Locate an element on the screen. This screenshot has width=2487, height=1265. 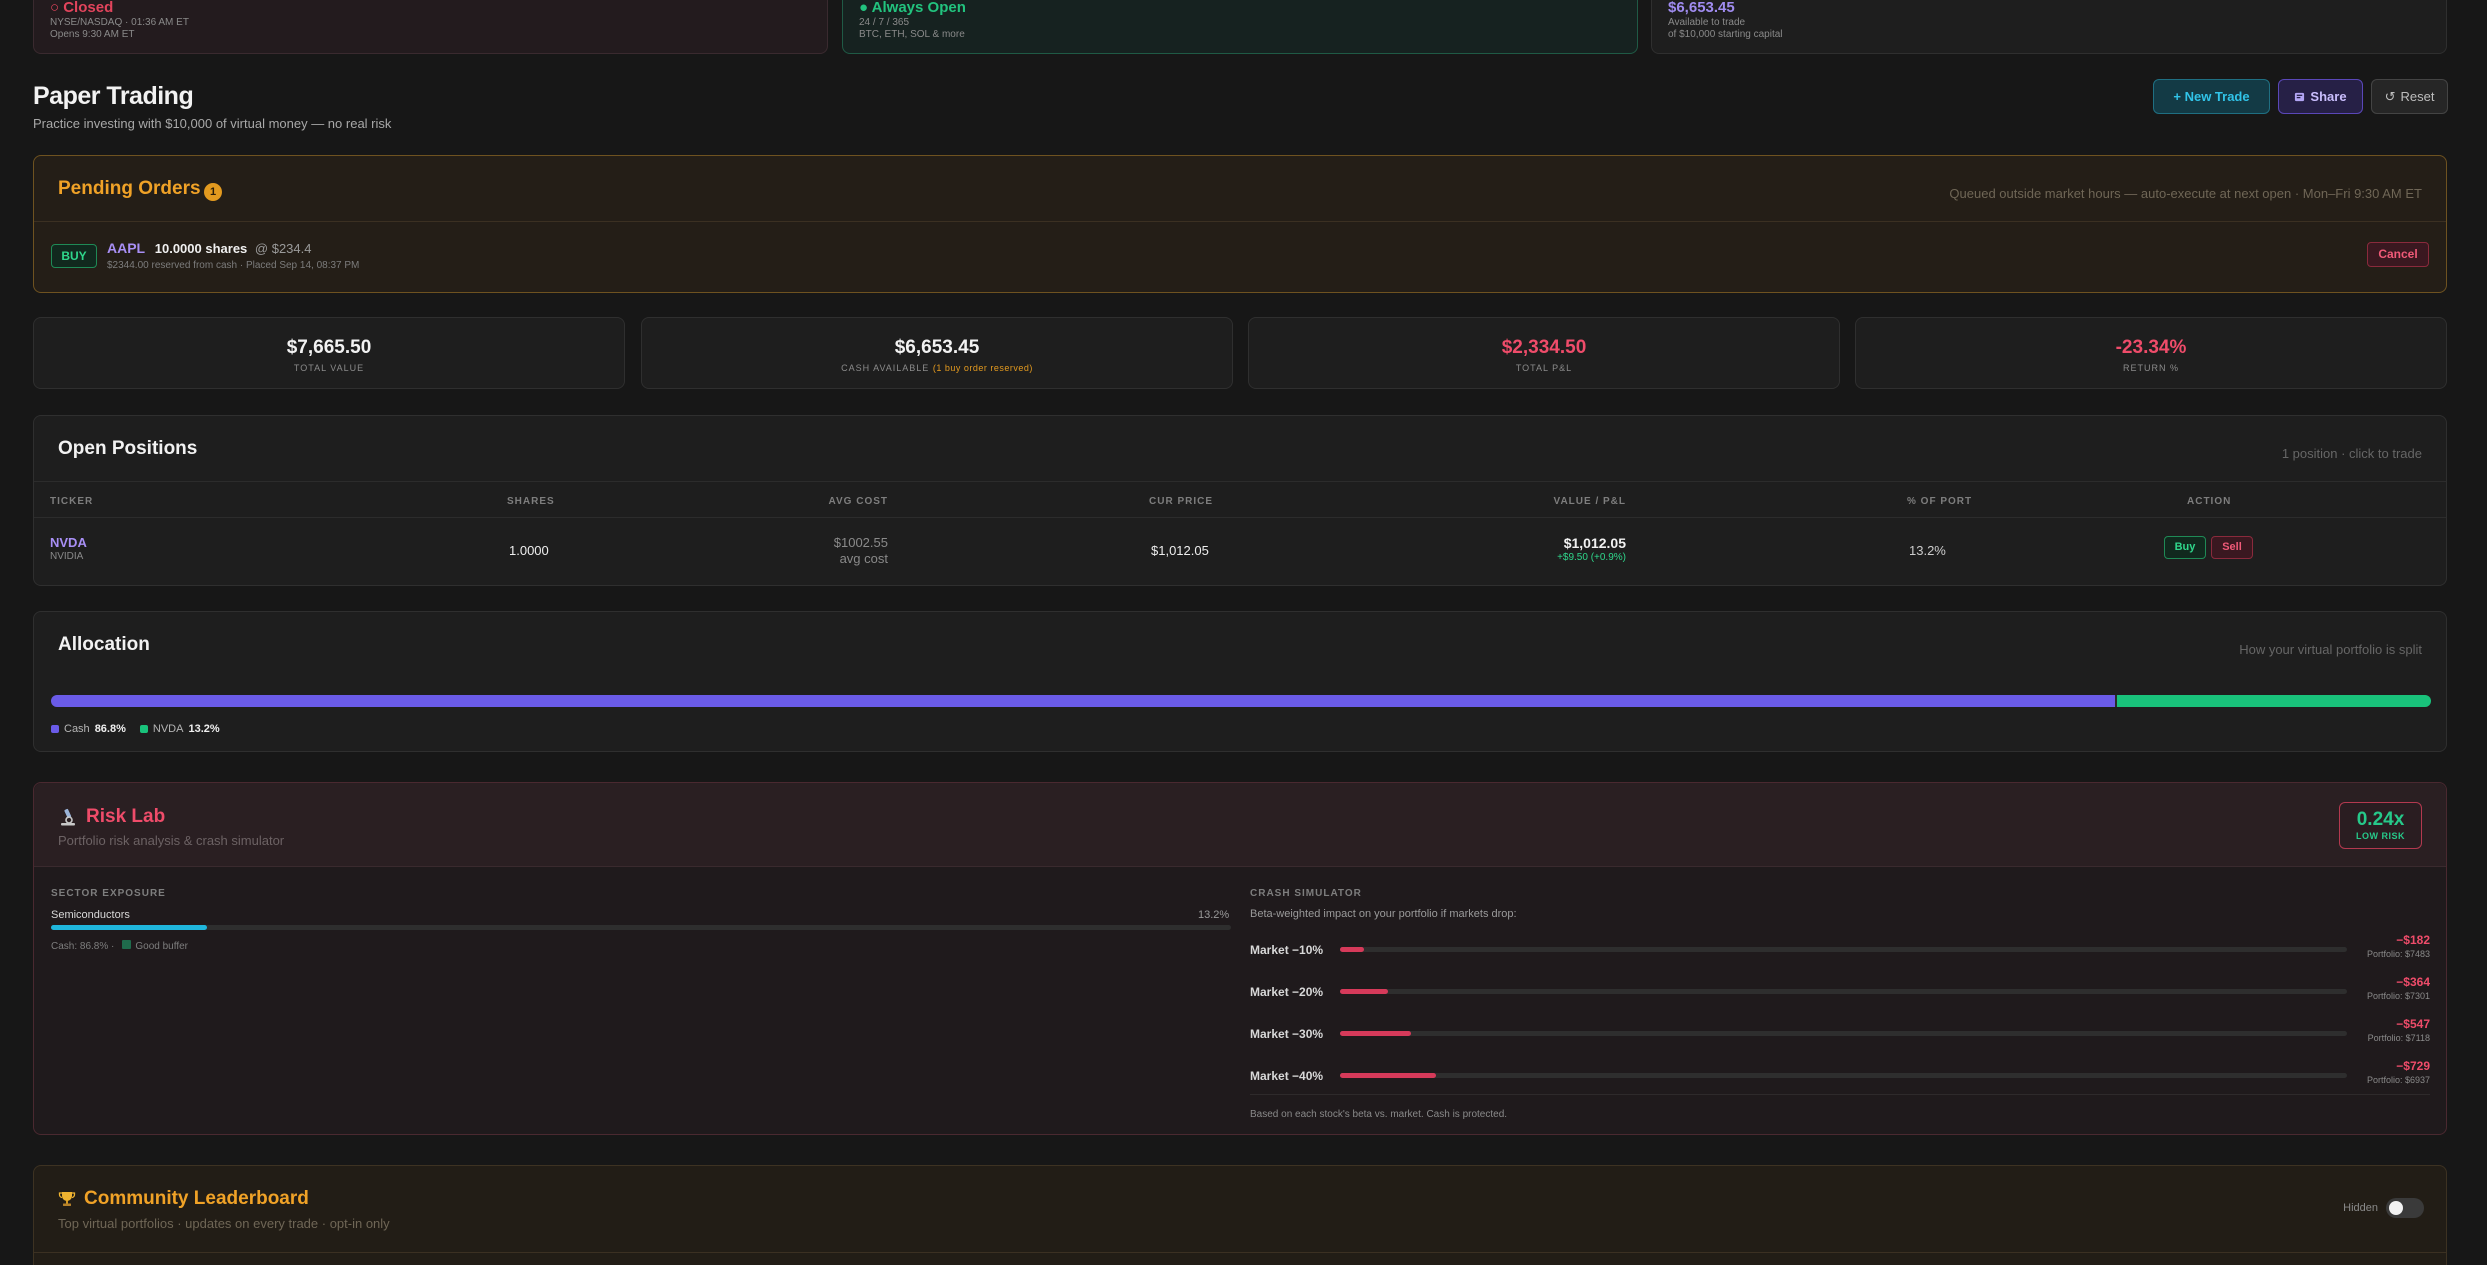
leaderboard-title-text: Community Leaderboard is located at coordinates (196, 1198).